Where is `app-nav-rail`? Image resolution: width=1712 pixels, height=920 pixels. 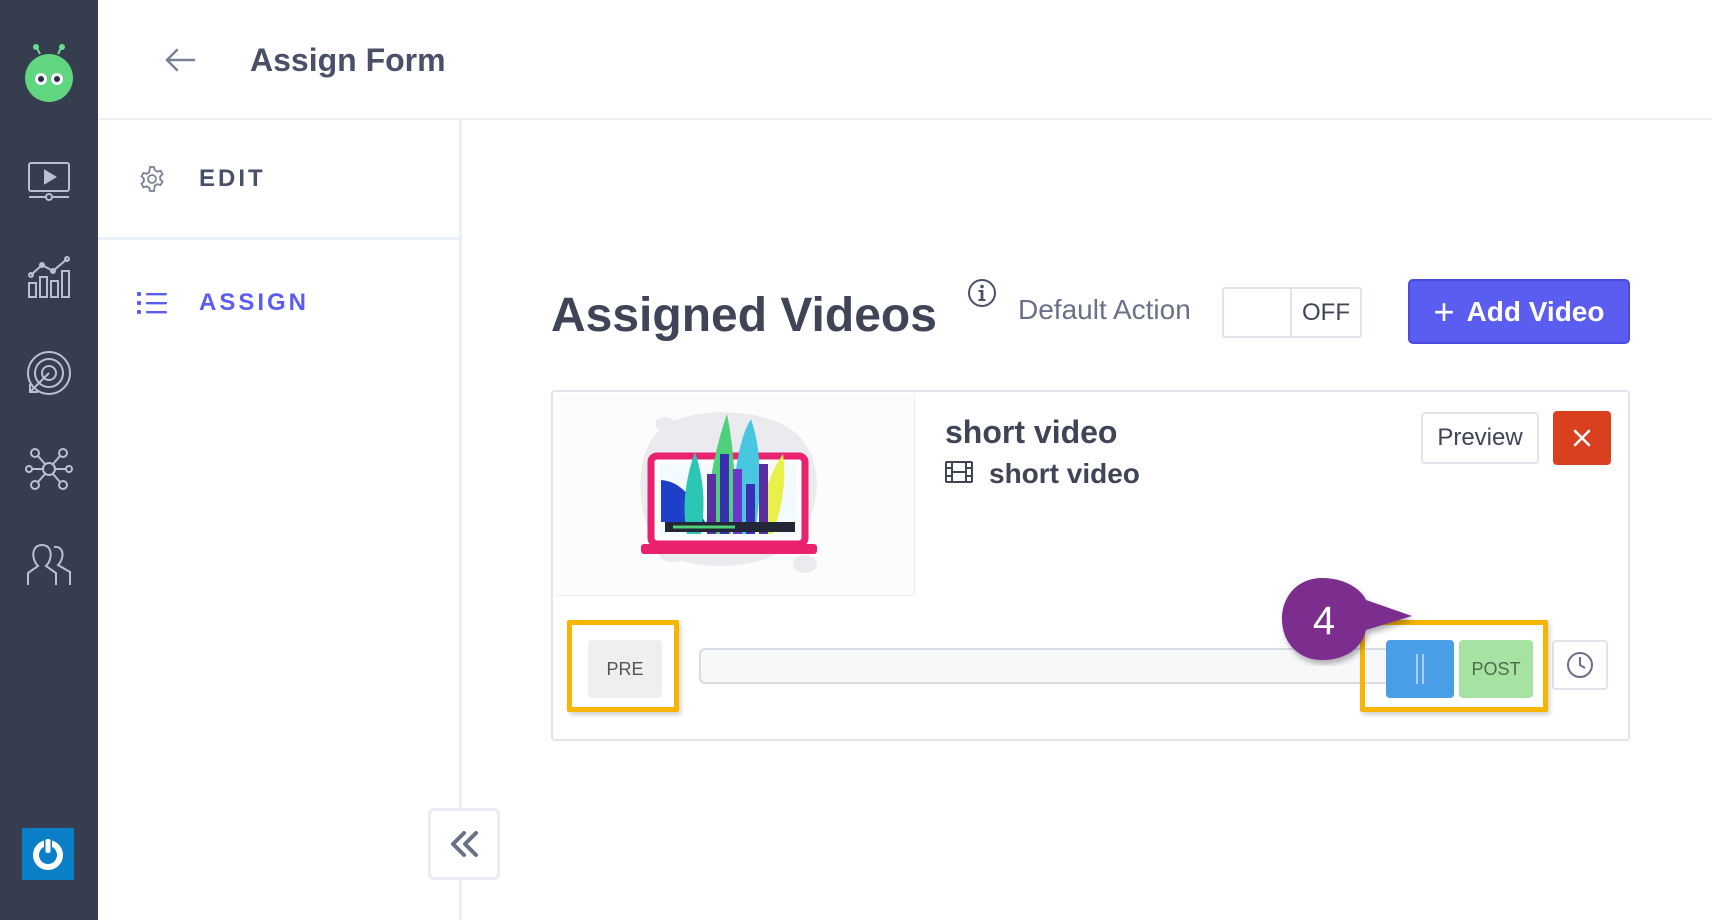
app-nav-rail is located at coordinates (49, 460).